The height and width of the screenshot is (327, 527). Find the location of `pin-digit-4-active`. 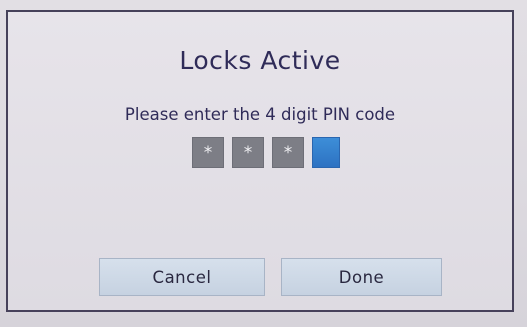

pin-digit-4-active is located at coordinates (326, 152).